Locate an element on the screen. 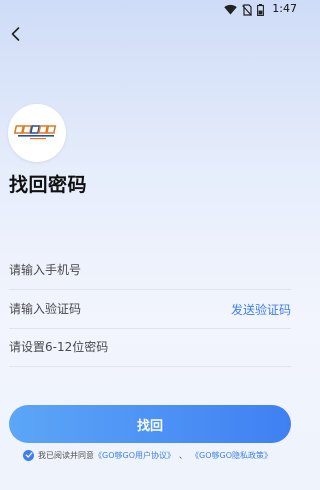 The width and height of the screenshot is (320, 490). user-agreement-link: 《GO够GO用户协议》 is located at coordinates (134, 455).